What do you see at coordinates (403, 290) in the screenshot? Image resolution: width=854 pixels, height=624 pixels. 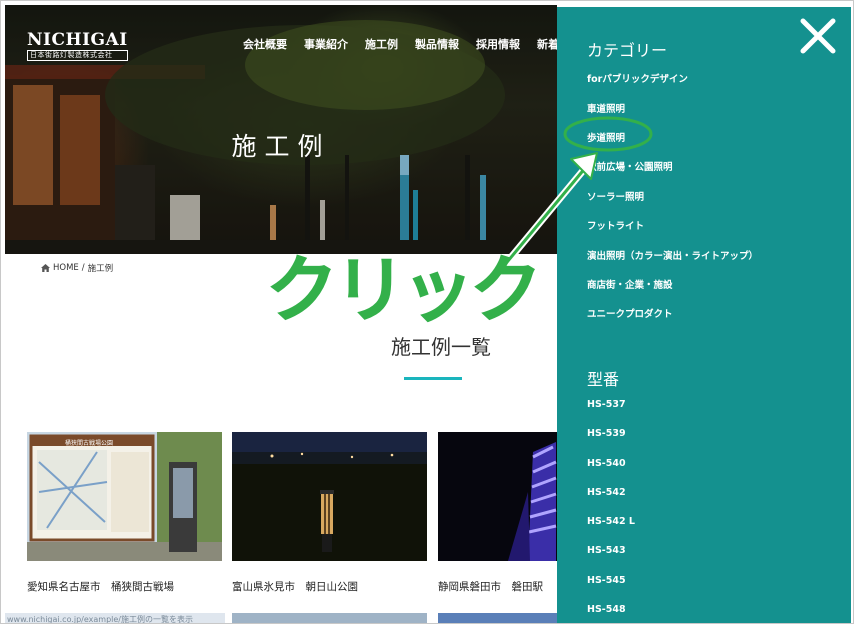 I see `click-annotation-text: クリック` at bounding box center [403, 290].